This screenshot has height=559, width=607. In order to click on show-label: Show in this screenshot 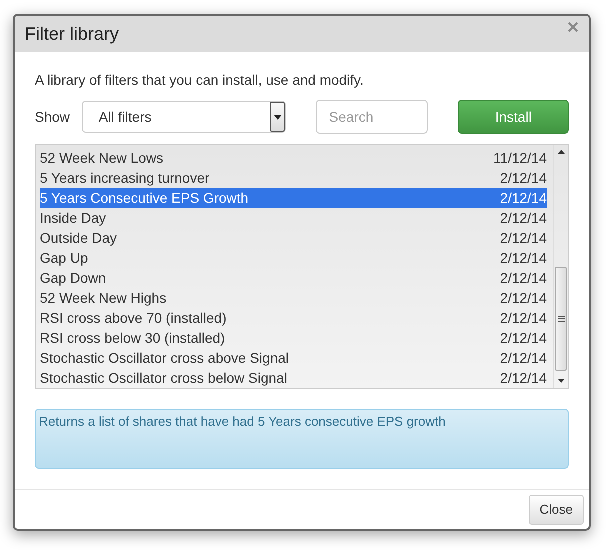, I will do `click(53, 117)`.